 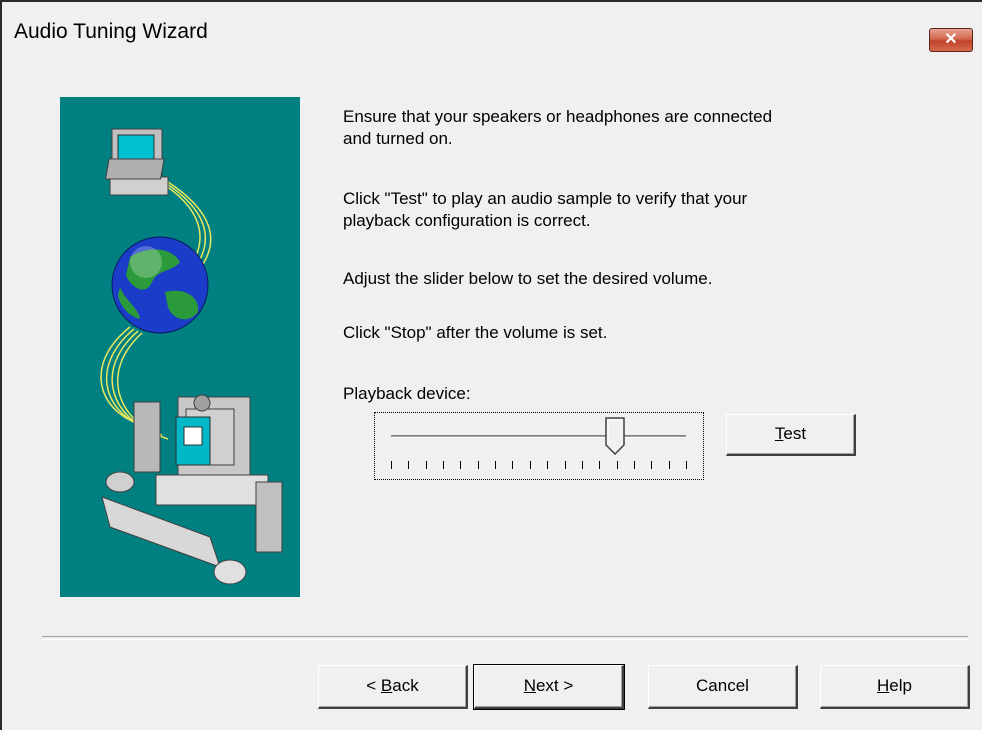 I want to click on close-icon: ✕, so click(x=951, y=39).